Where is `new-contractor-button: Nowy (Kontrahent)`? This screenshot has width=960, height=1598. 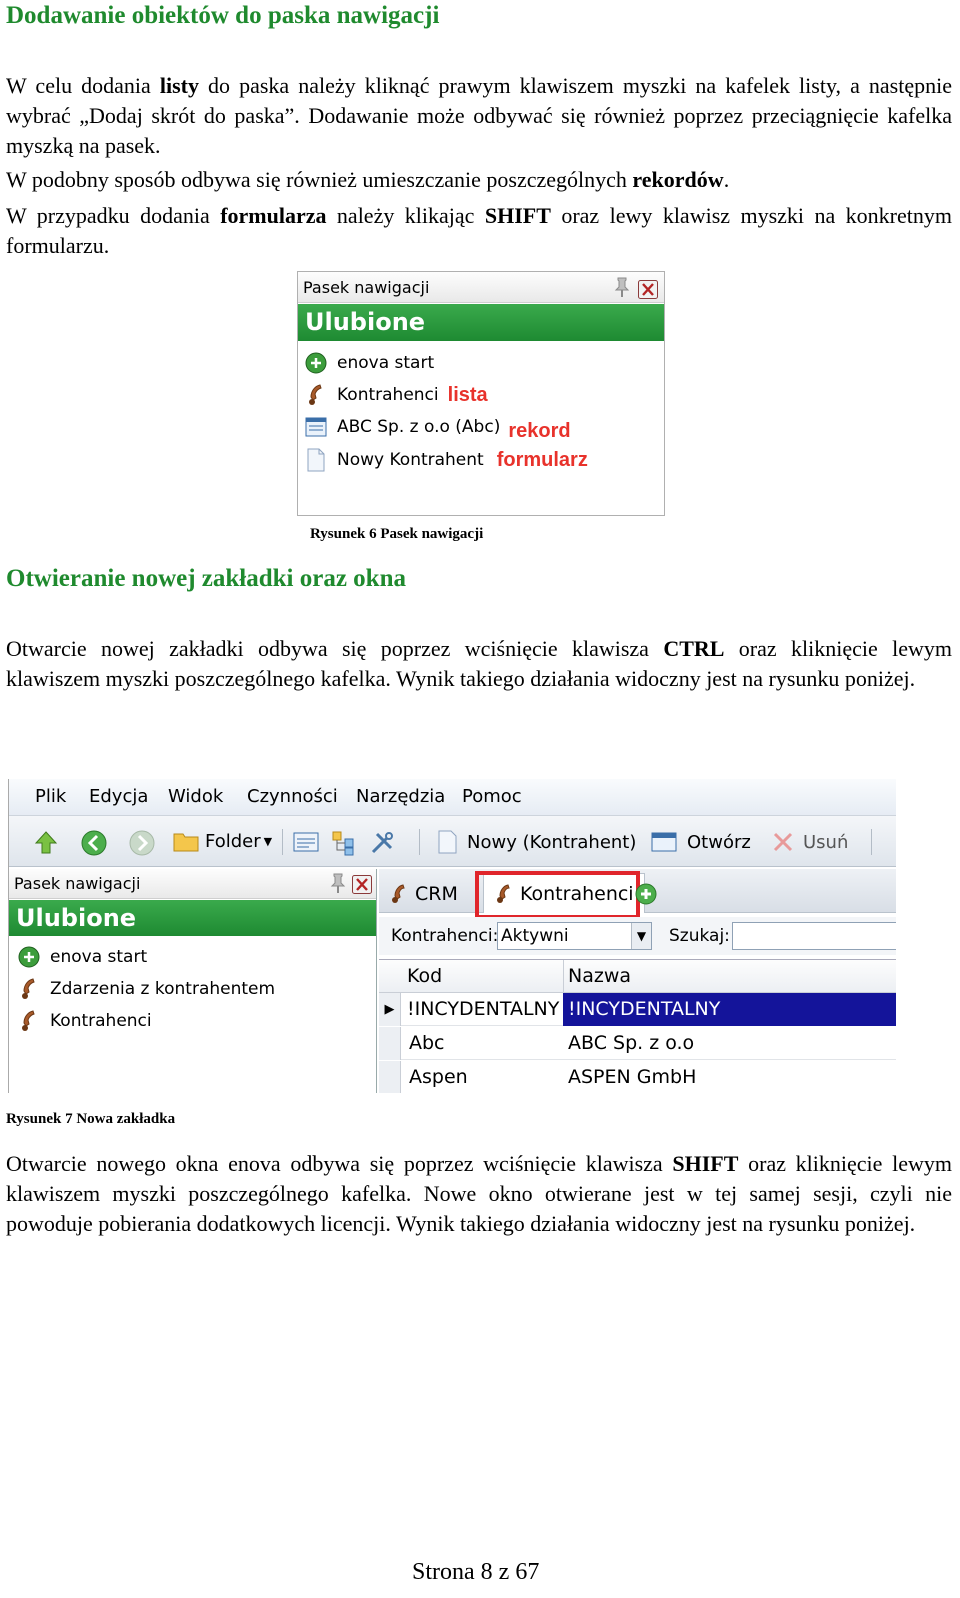
new-contractor-button: Nowy (Kontrahent) is located at coordinates (536, 842).